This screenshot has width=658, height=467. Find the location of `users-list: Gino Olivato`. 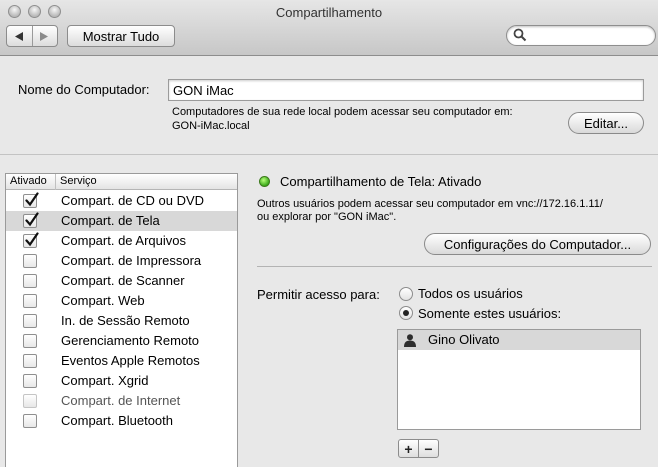

users-list: Gino Olivato is located at coordinates (519, 379).